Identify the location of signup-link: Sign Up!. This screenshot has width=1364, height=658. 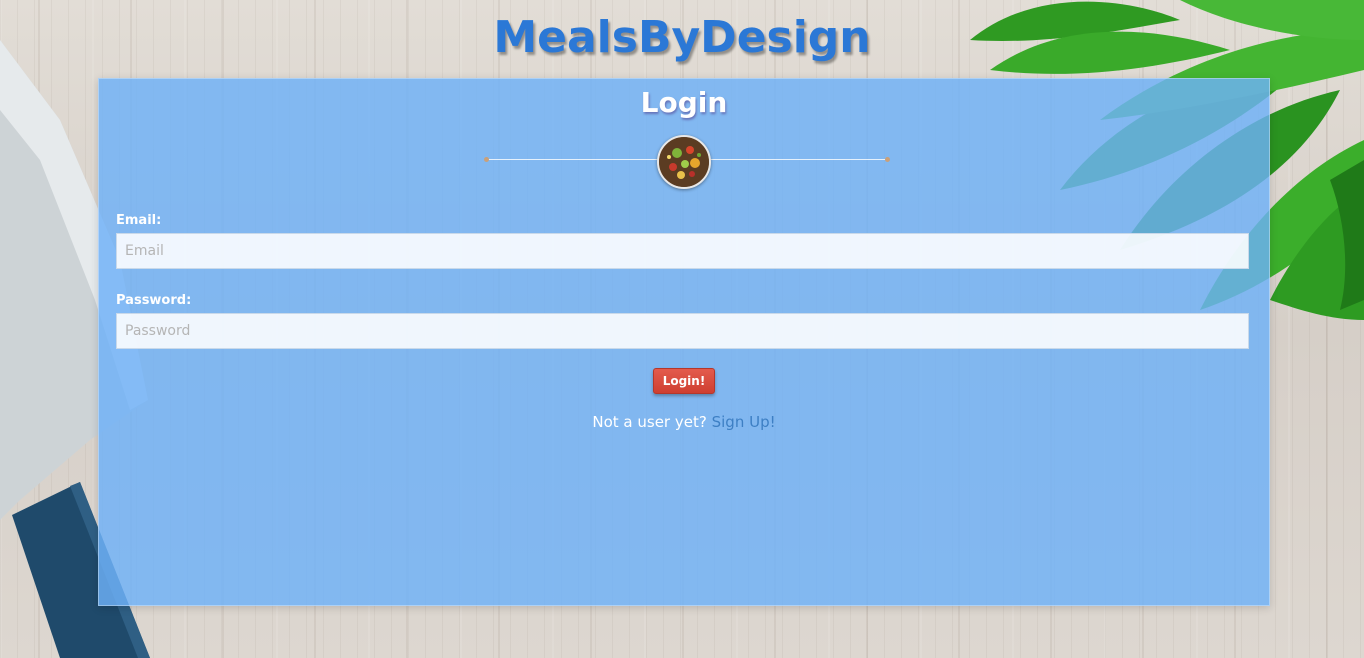
(744, 422).